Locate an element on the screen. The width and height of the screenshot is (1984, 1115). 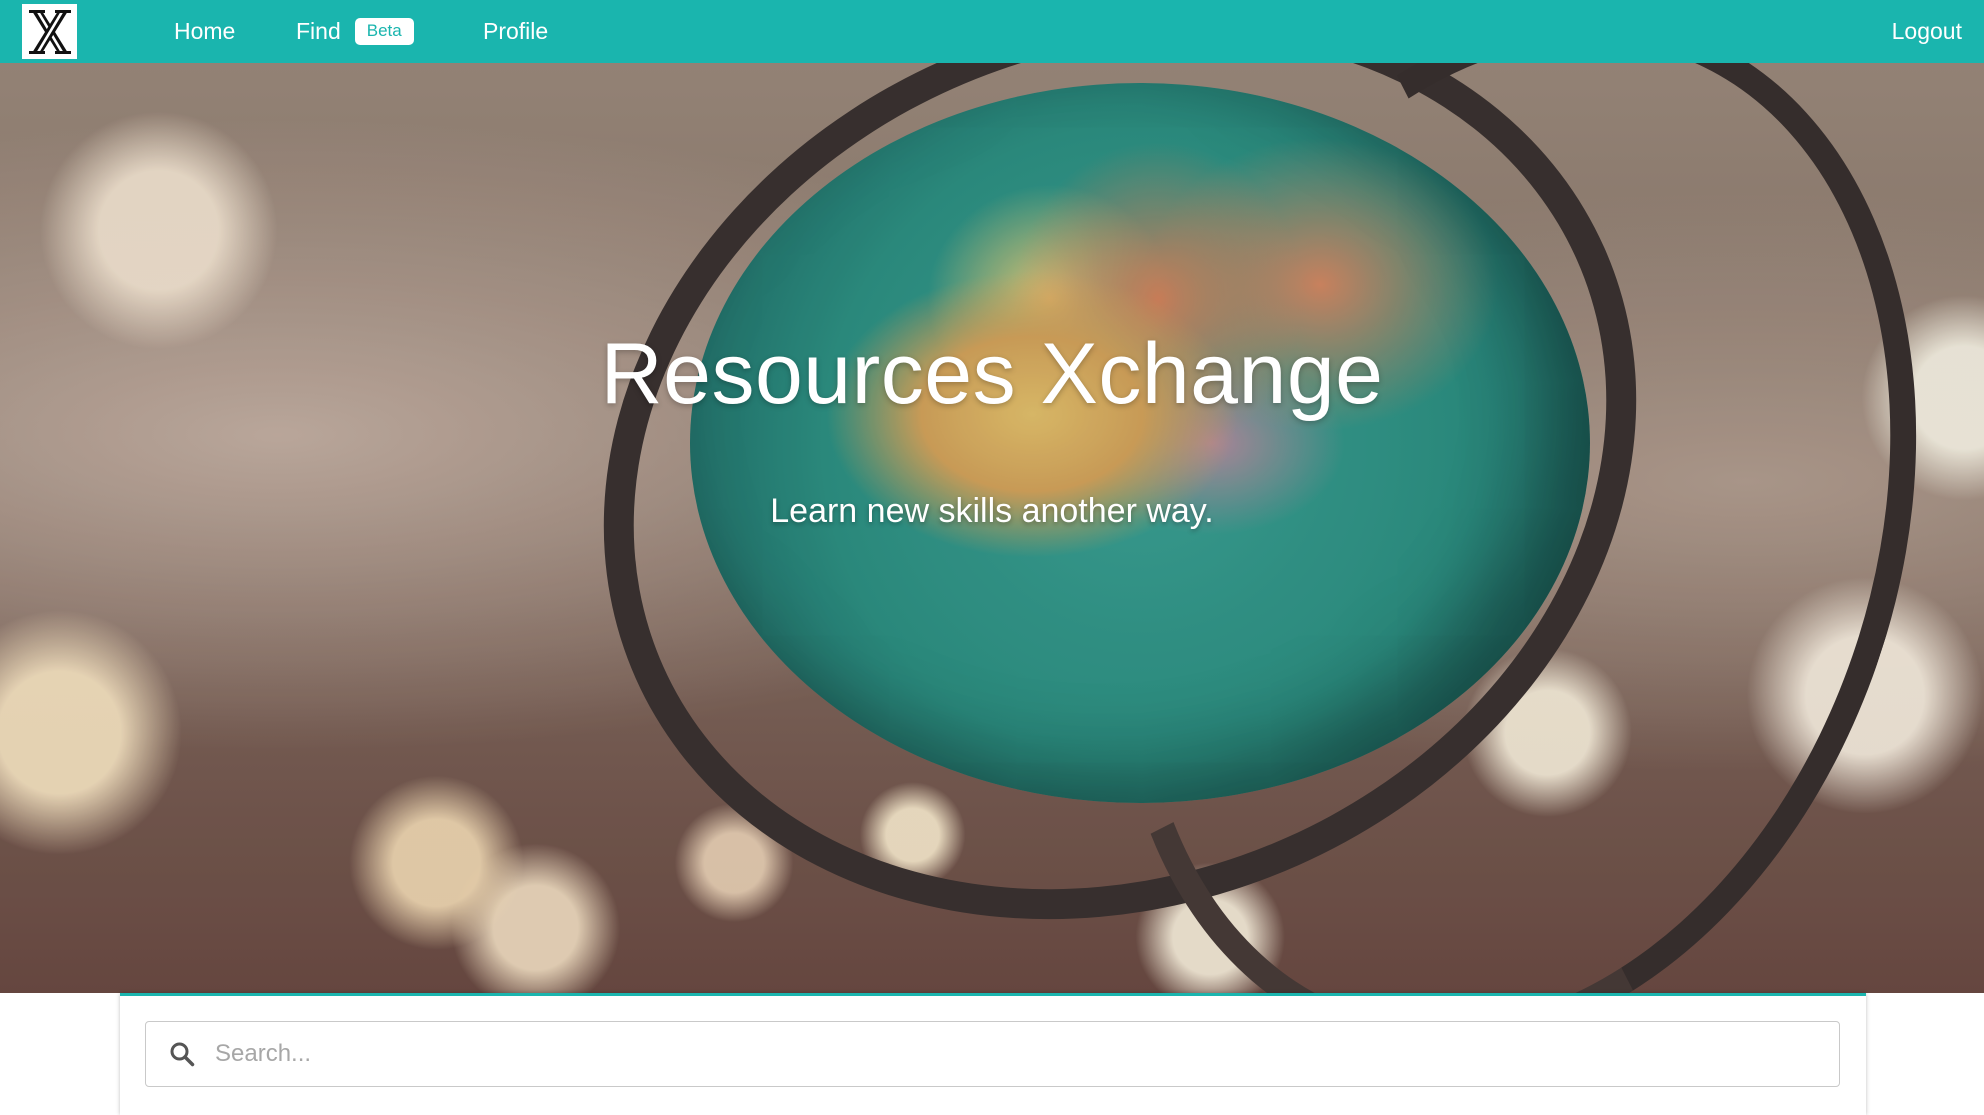
search-input is located at coordinates (1005, 1054).